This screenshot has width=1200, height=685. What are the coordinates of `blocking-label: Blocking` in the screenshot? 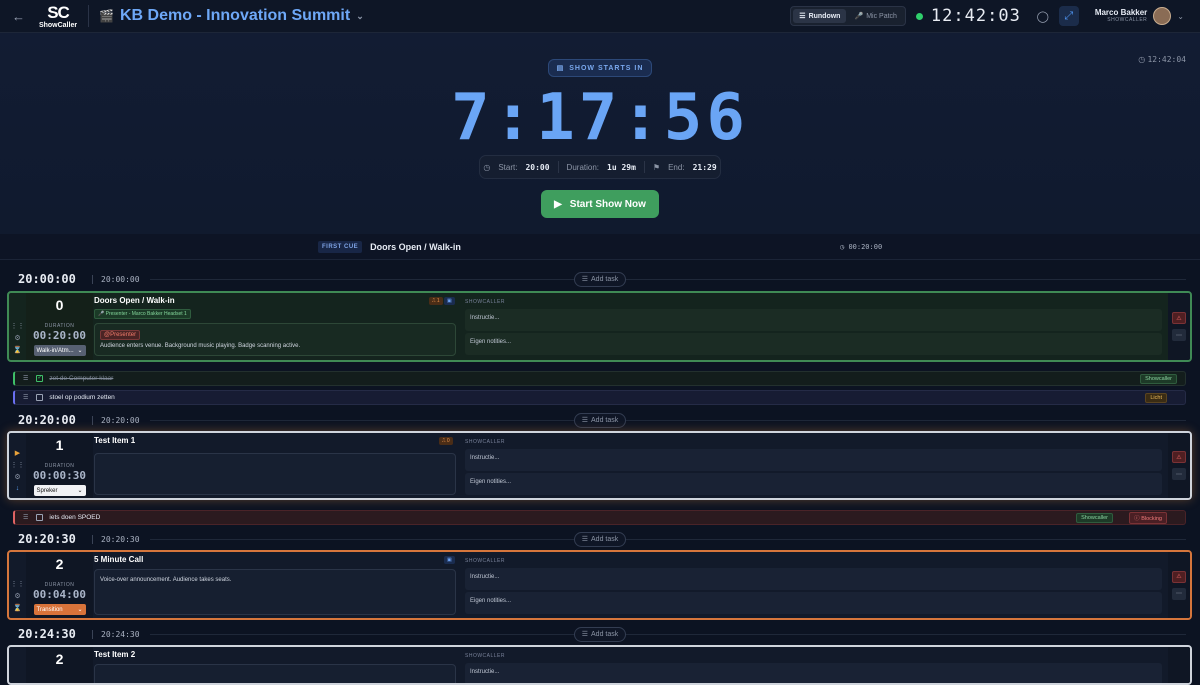 It's located at (1151, 518).